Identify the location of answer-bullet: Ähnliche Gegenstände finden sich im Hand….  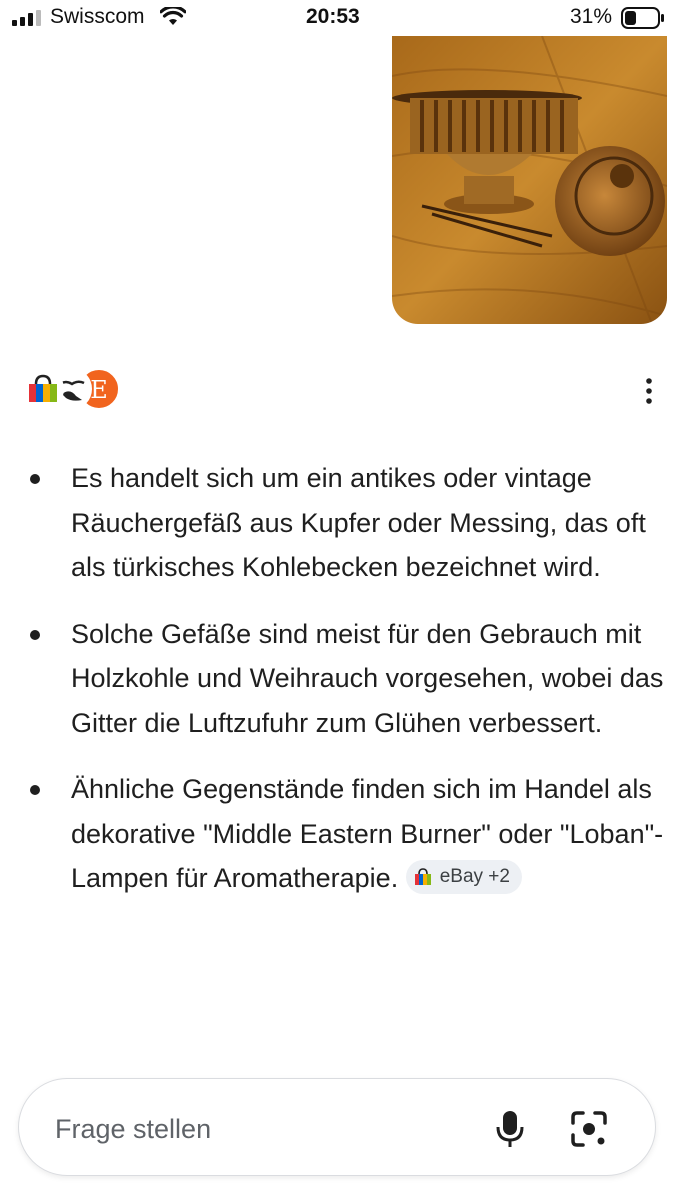
(337, 834).